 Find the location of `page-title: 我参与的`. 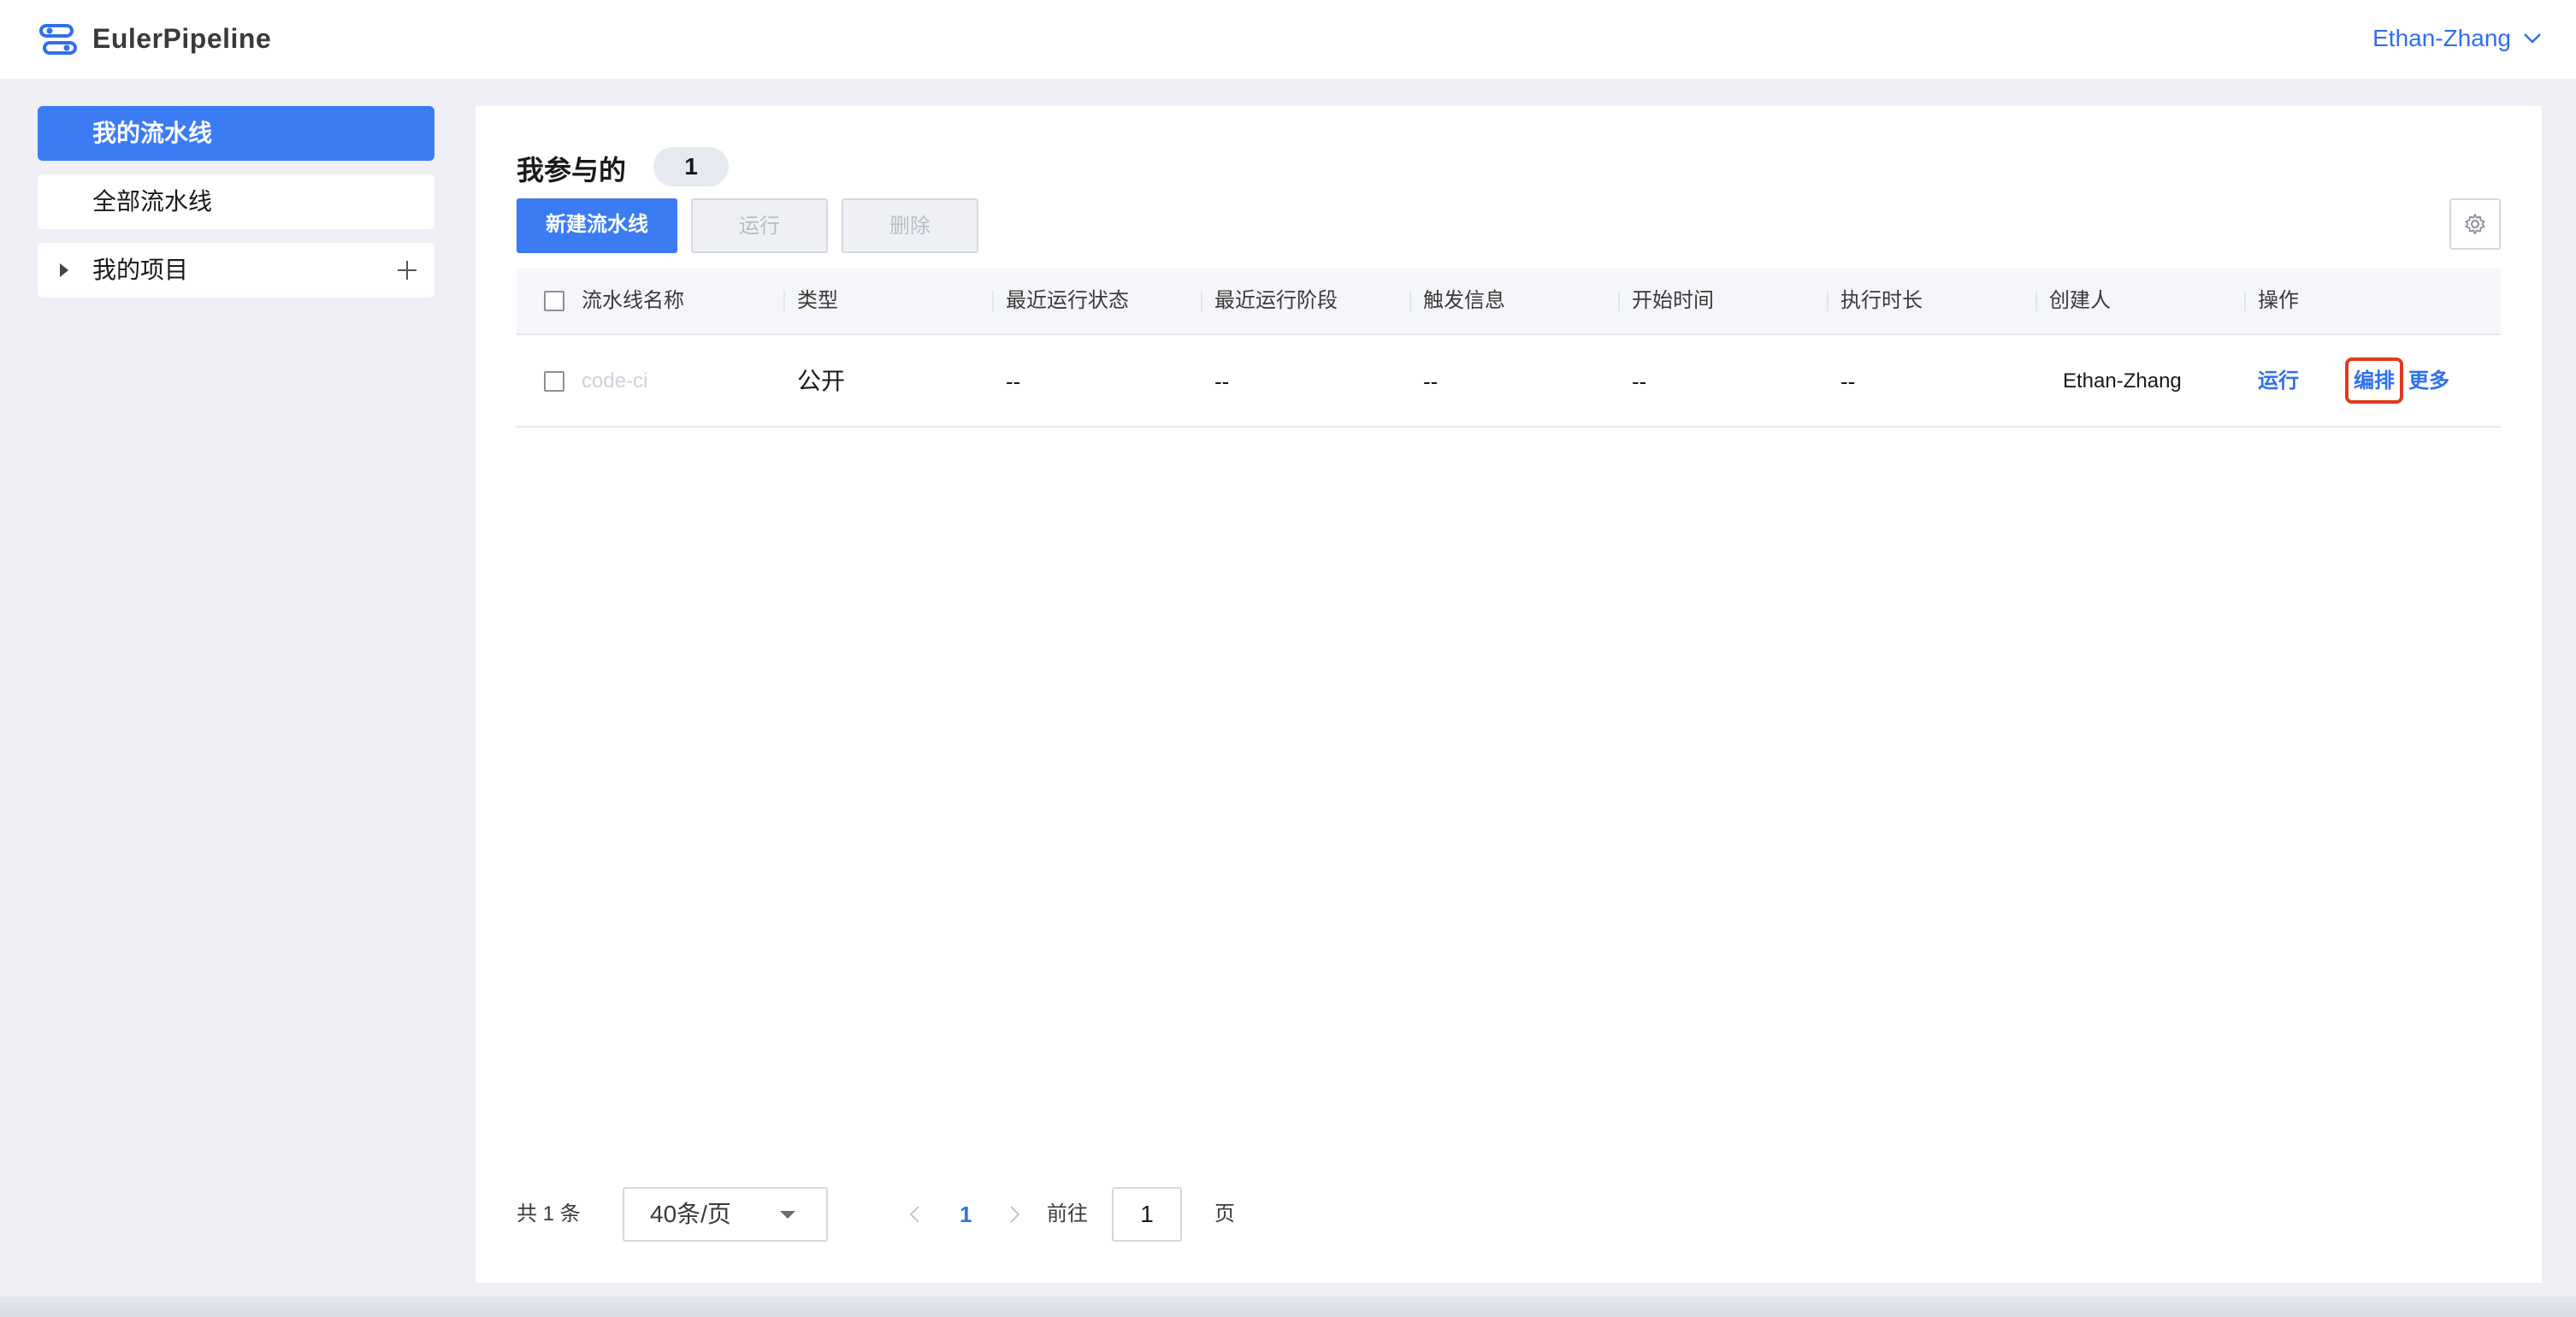

page-title: 我参与的 is located at coordinates (572, 170).